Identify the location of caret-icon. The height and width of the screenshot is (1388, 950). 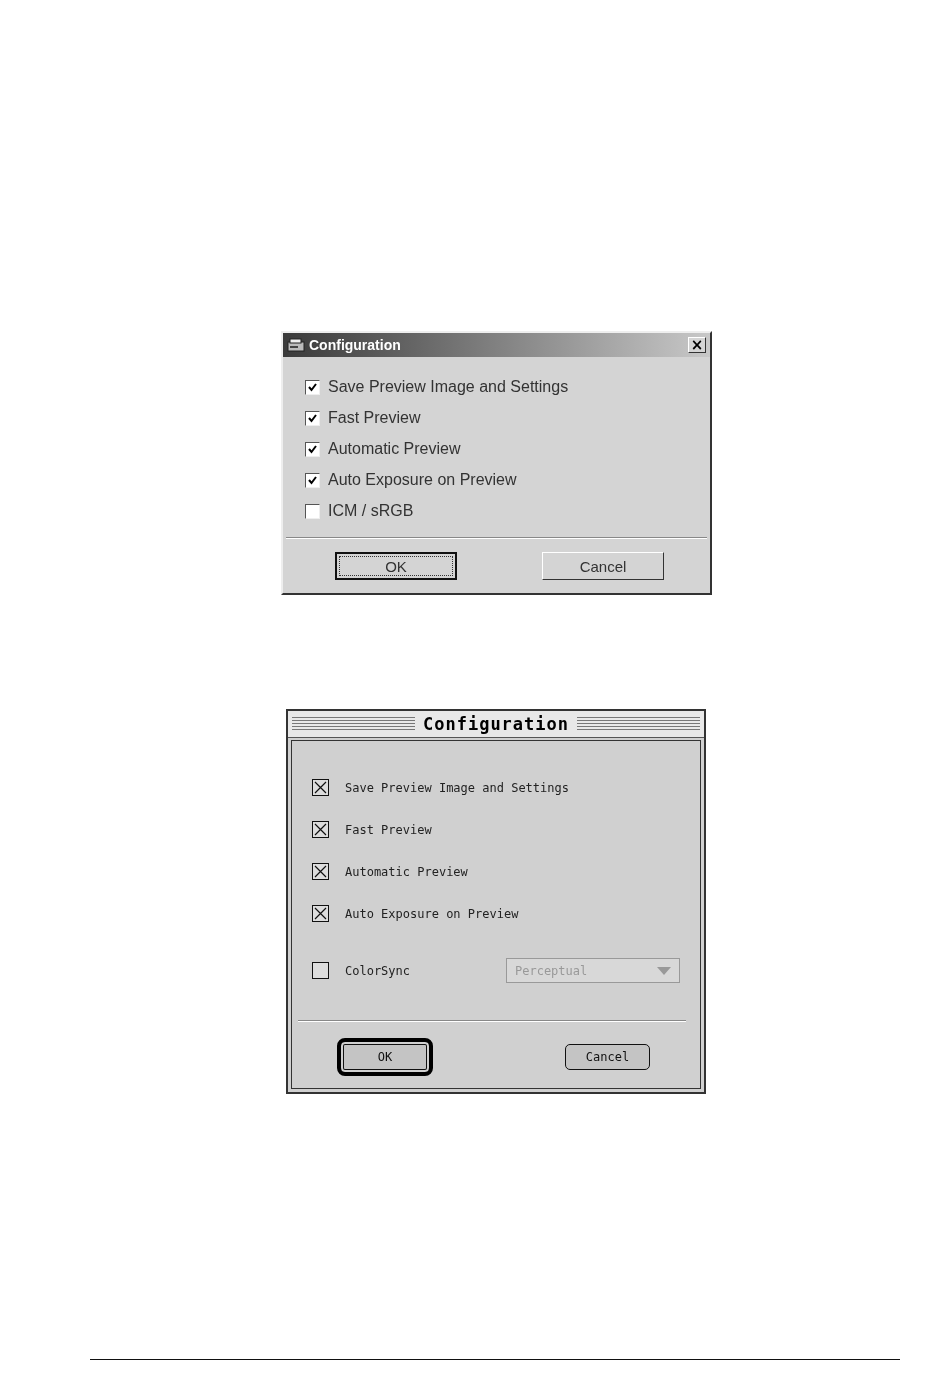
(664, 970).